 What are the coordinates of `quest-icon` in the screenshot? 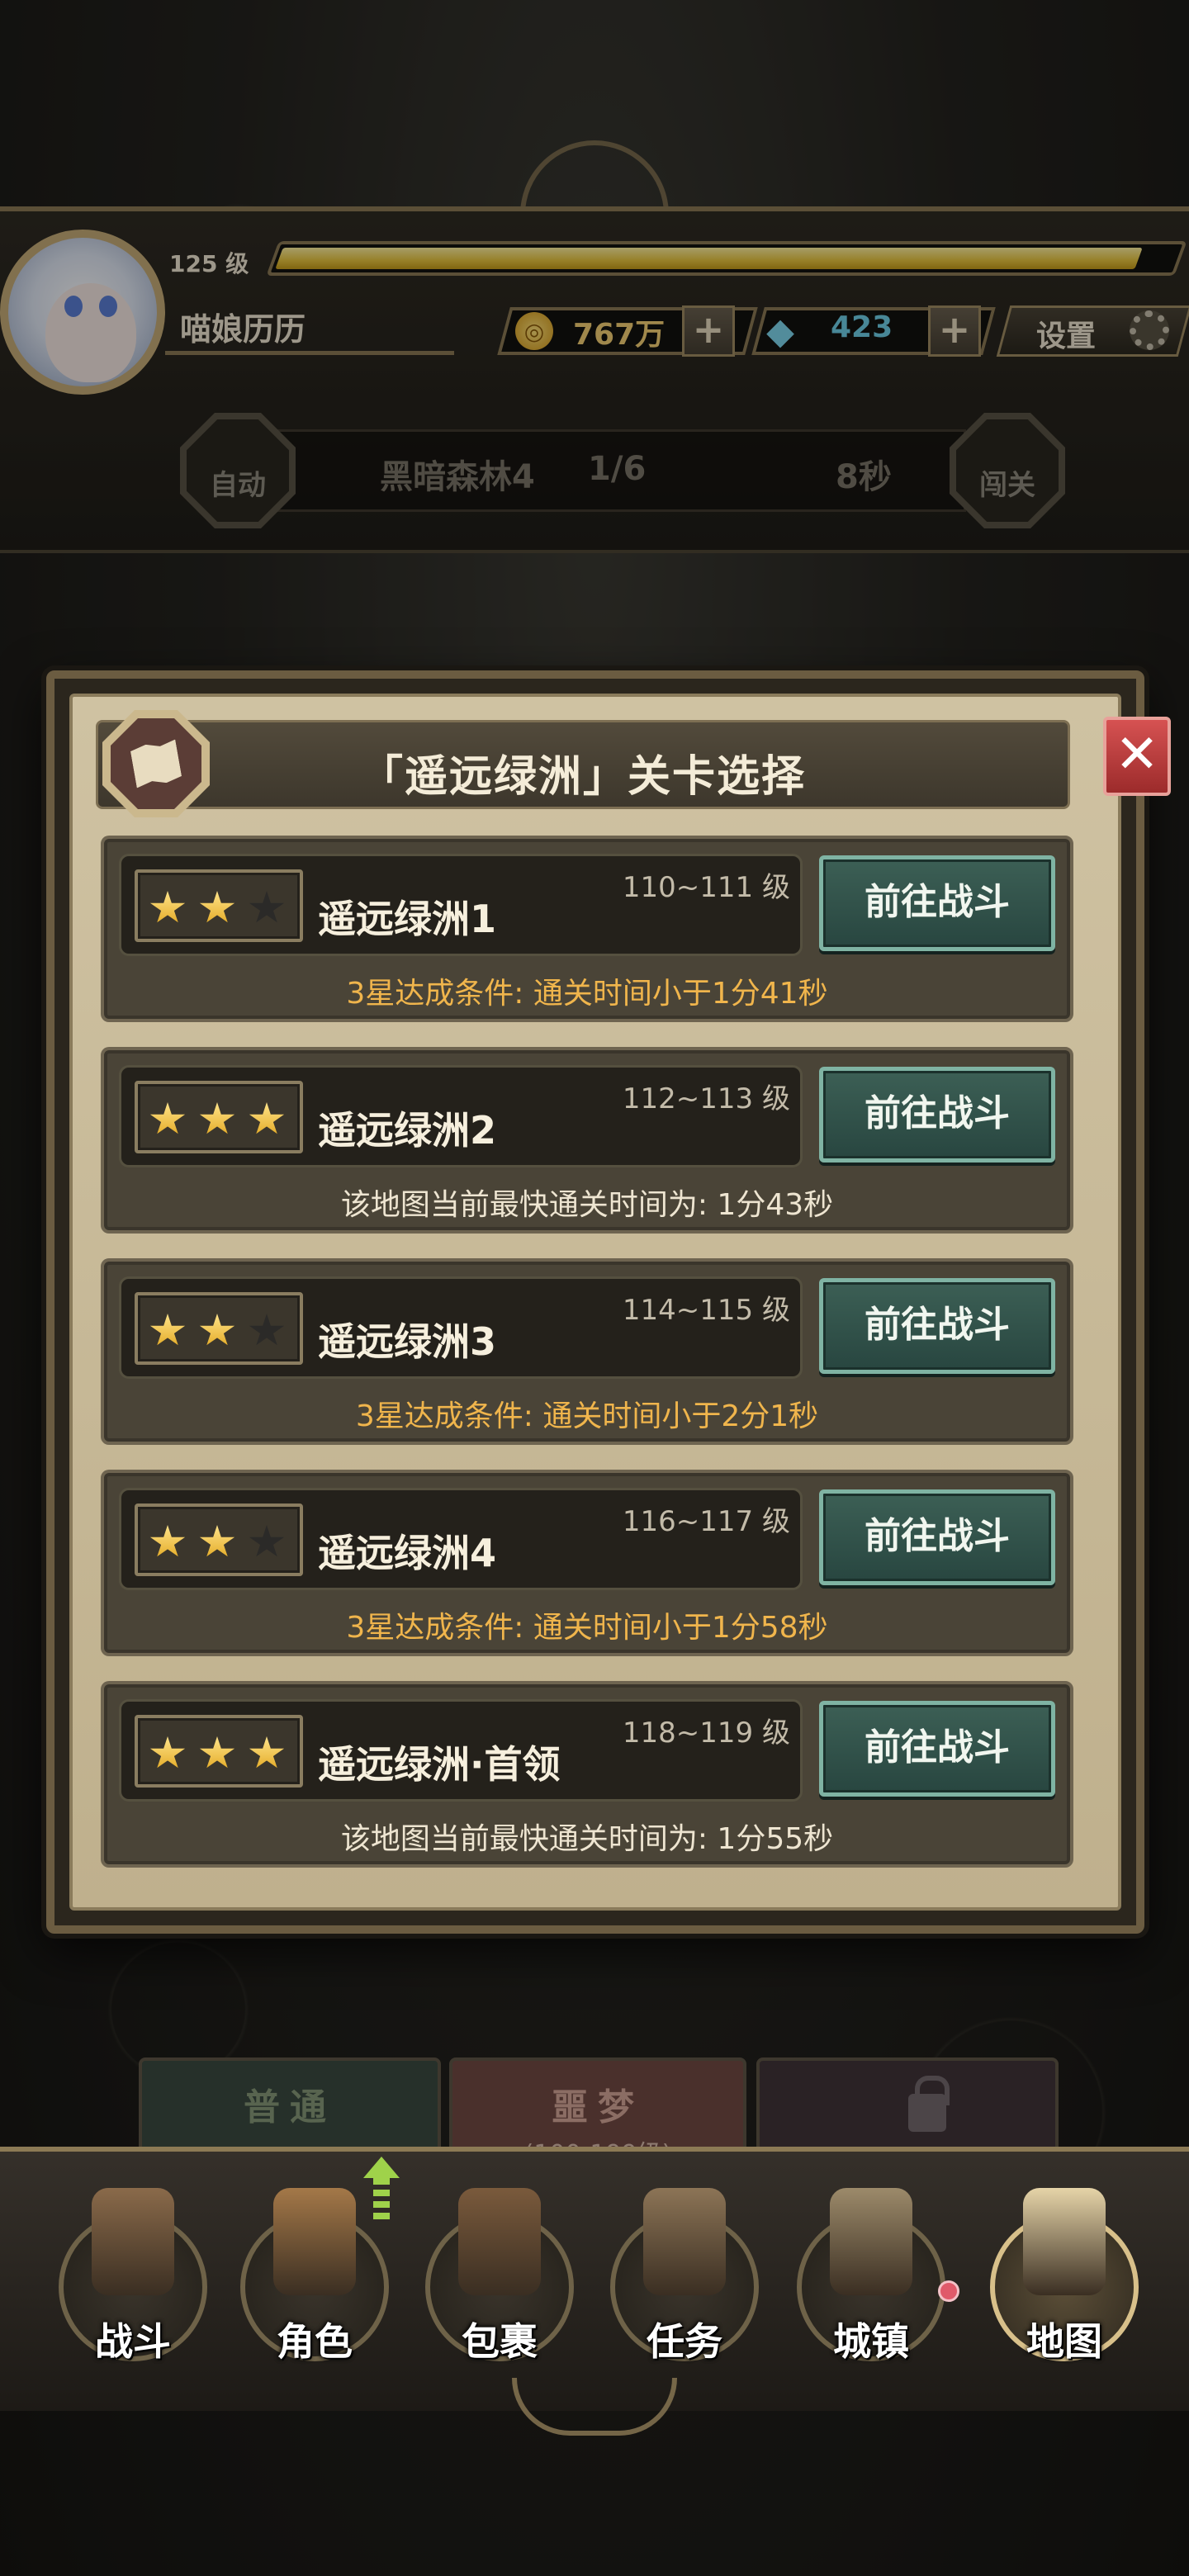 It's located at (684, 2241).